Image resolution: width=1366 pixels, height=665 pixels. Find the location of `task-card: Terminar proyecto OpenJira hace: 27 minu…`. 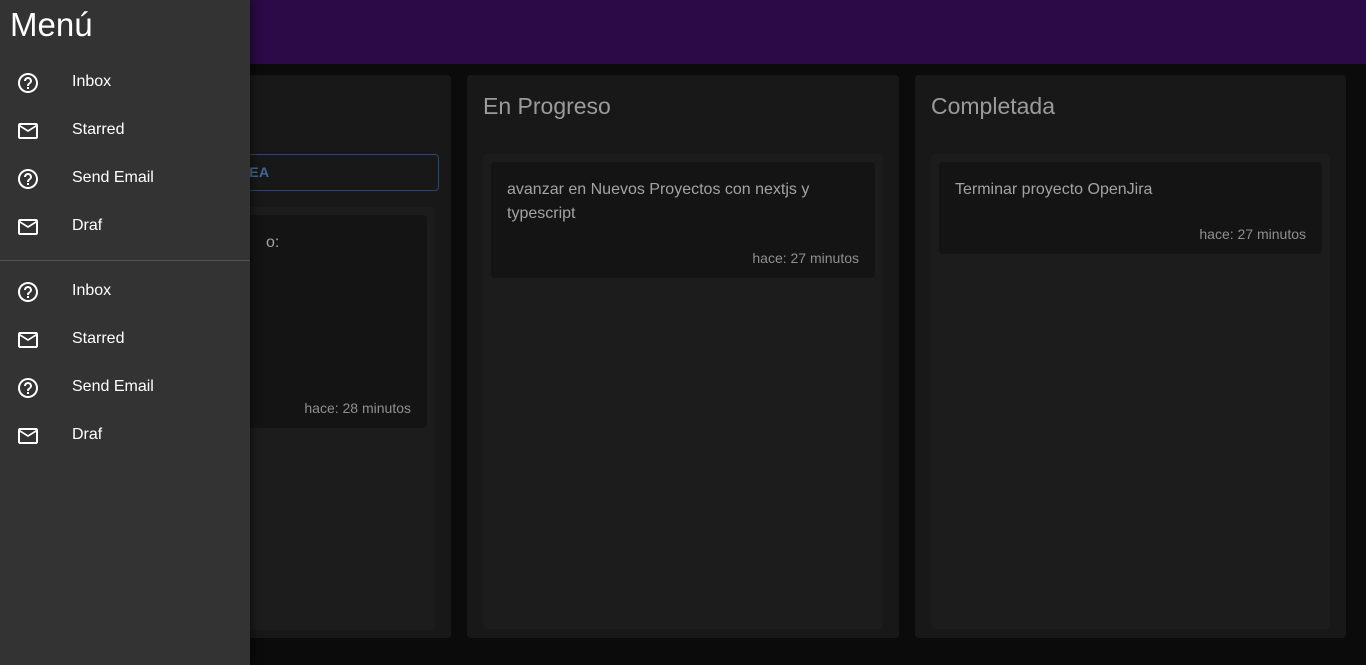

task-card: Terminar proyecto OpenJira hace: 27 minu… is located at coordinates (1130, 208).